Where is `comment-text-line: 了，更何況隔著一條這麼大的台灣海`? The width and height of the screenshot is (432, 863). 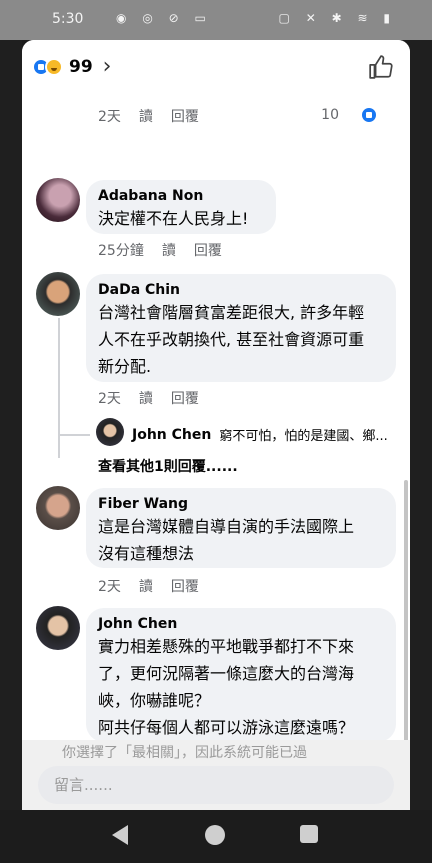
comment-text-line: 了，更何況隔著一條這麼大的台灣海 is located at coordinates (226, 673).